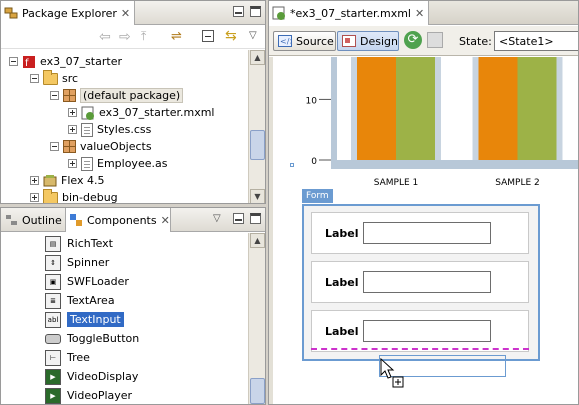 The width and height of the screenshot is (579, 405). I want to click on source-code-icon: </>, so click(287, 41).